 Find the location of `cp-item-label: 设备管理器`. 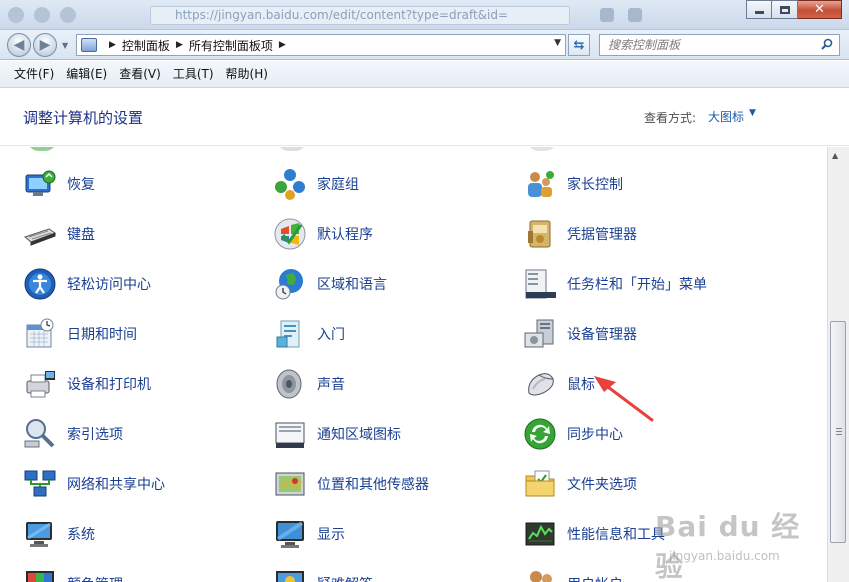

cp-item-label: 设备管理器 is located at coordinates (602, 335).